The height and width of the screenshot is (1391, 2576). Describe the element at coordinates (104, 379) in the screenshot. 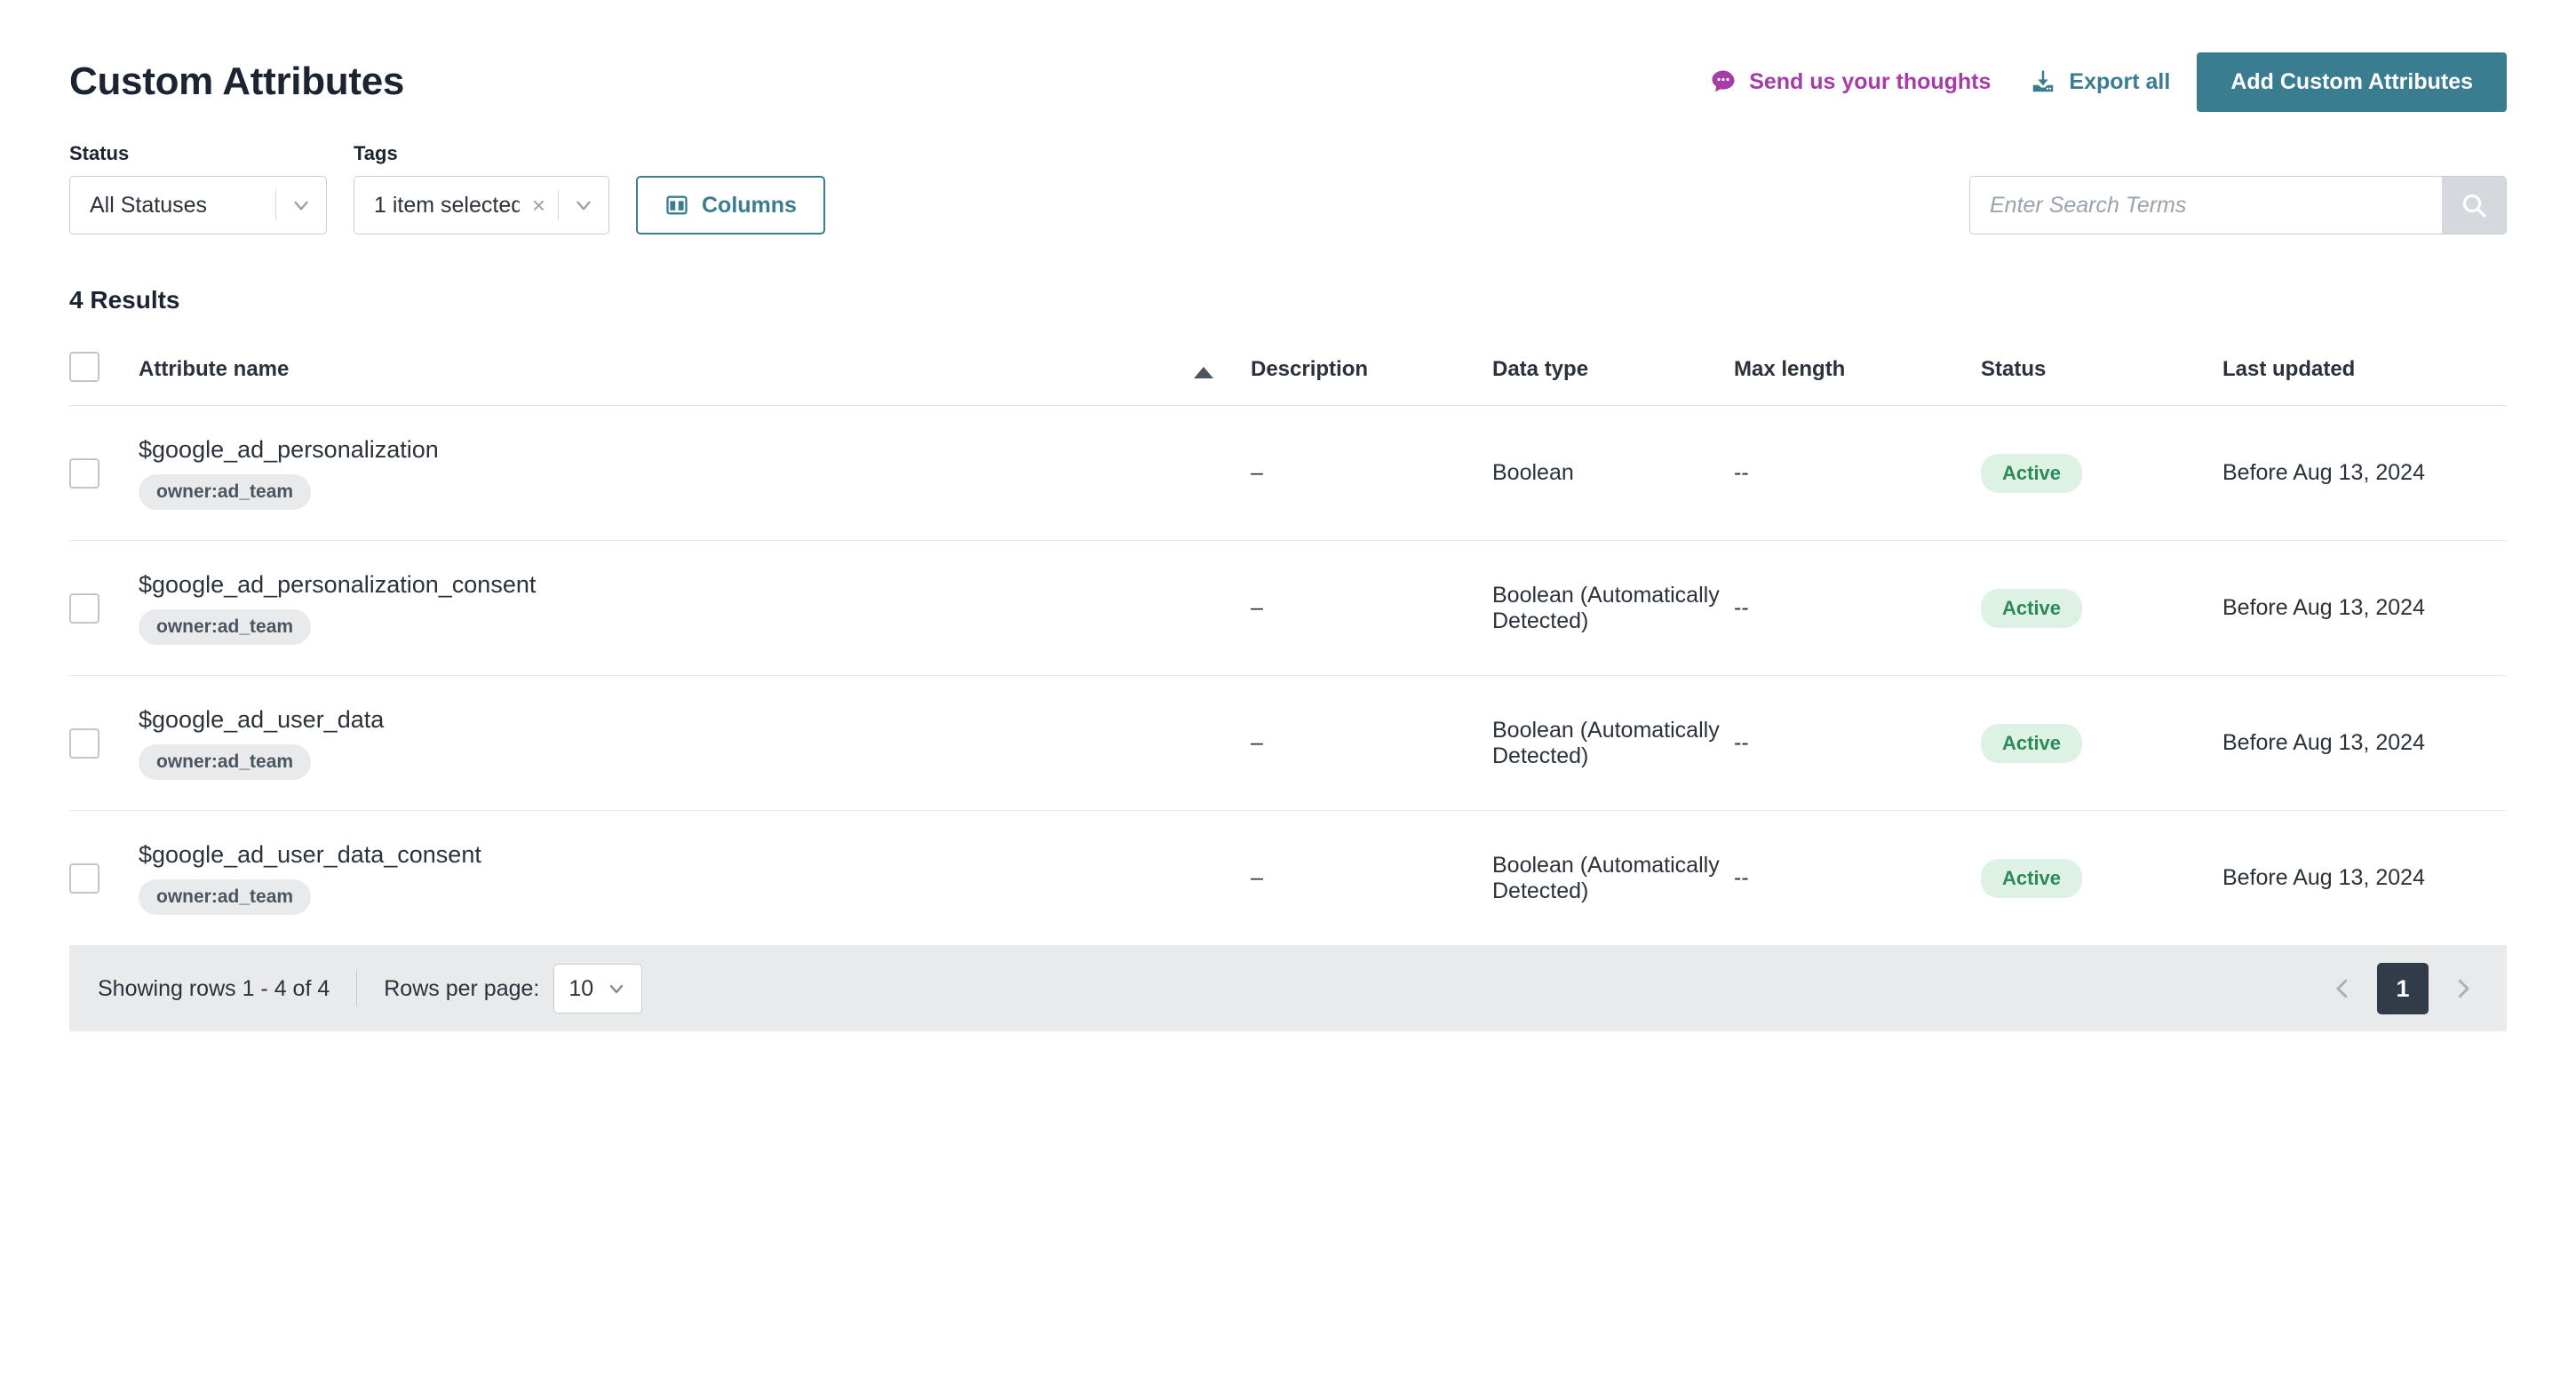

I see `select-all-header` at that location.